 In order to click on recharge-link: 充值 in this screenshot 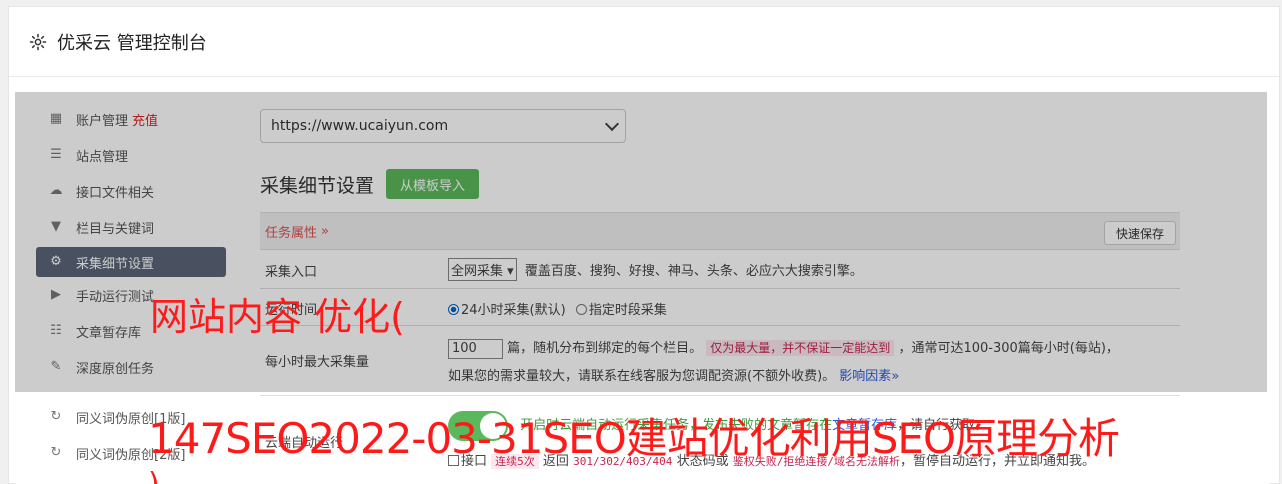, I will do `click(145, 119)`.